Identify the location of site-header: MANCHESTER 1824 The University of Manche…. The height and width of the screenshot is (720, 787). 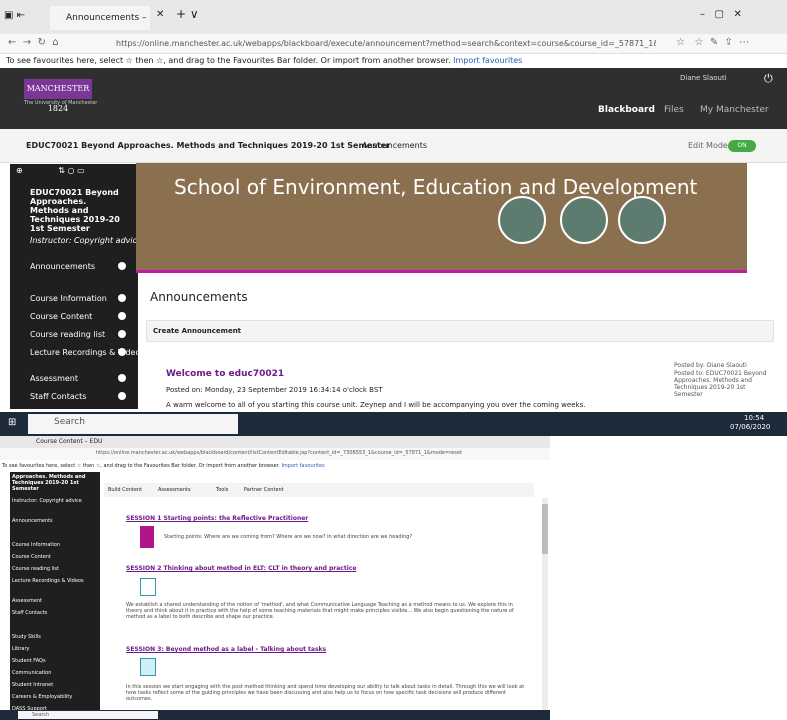
(393, 98).